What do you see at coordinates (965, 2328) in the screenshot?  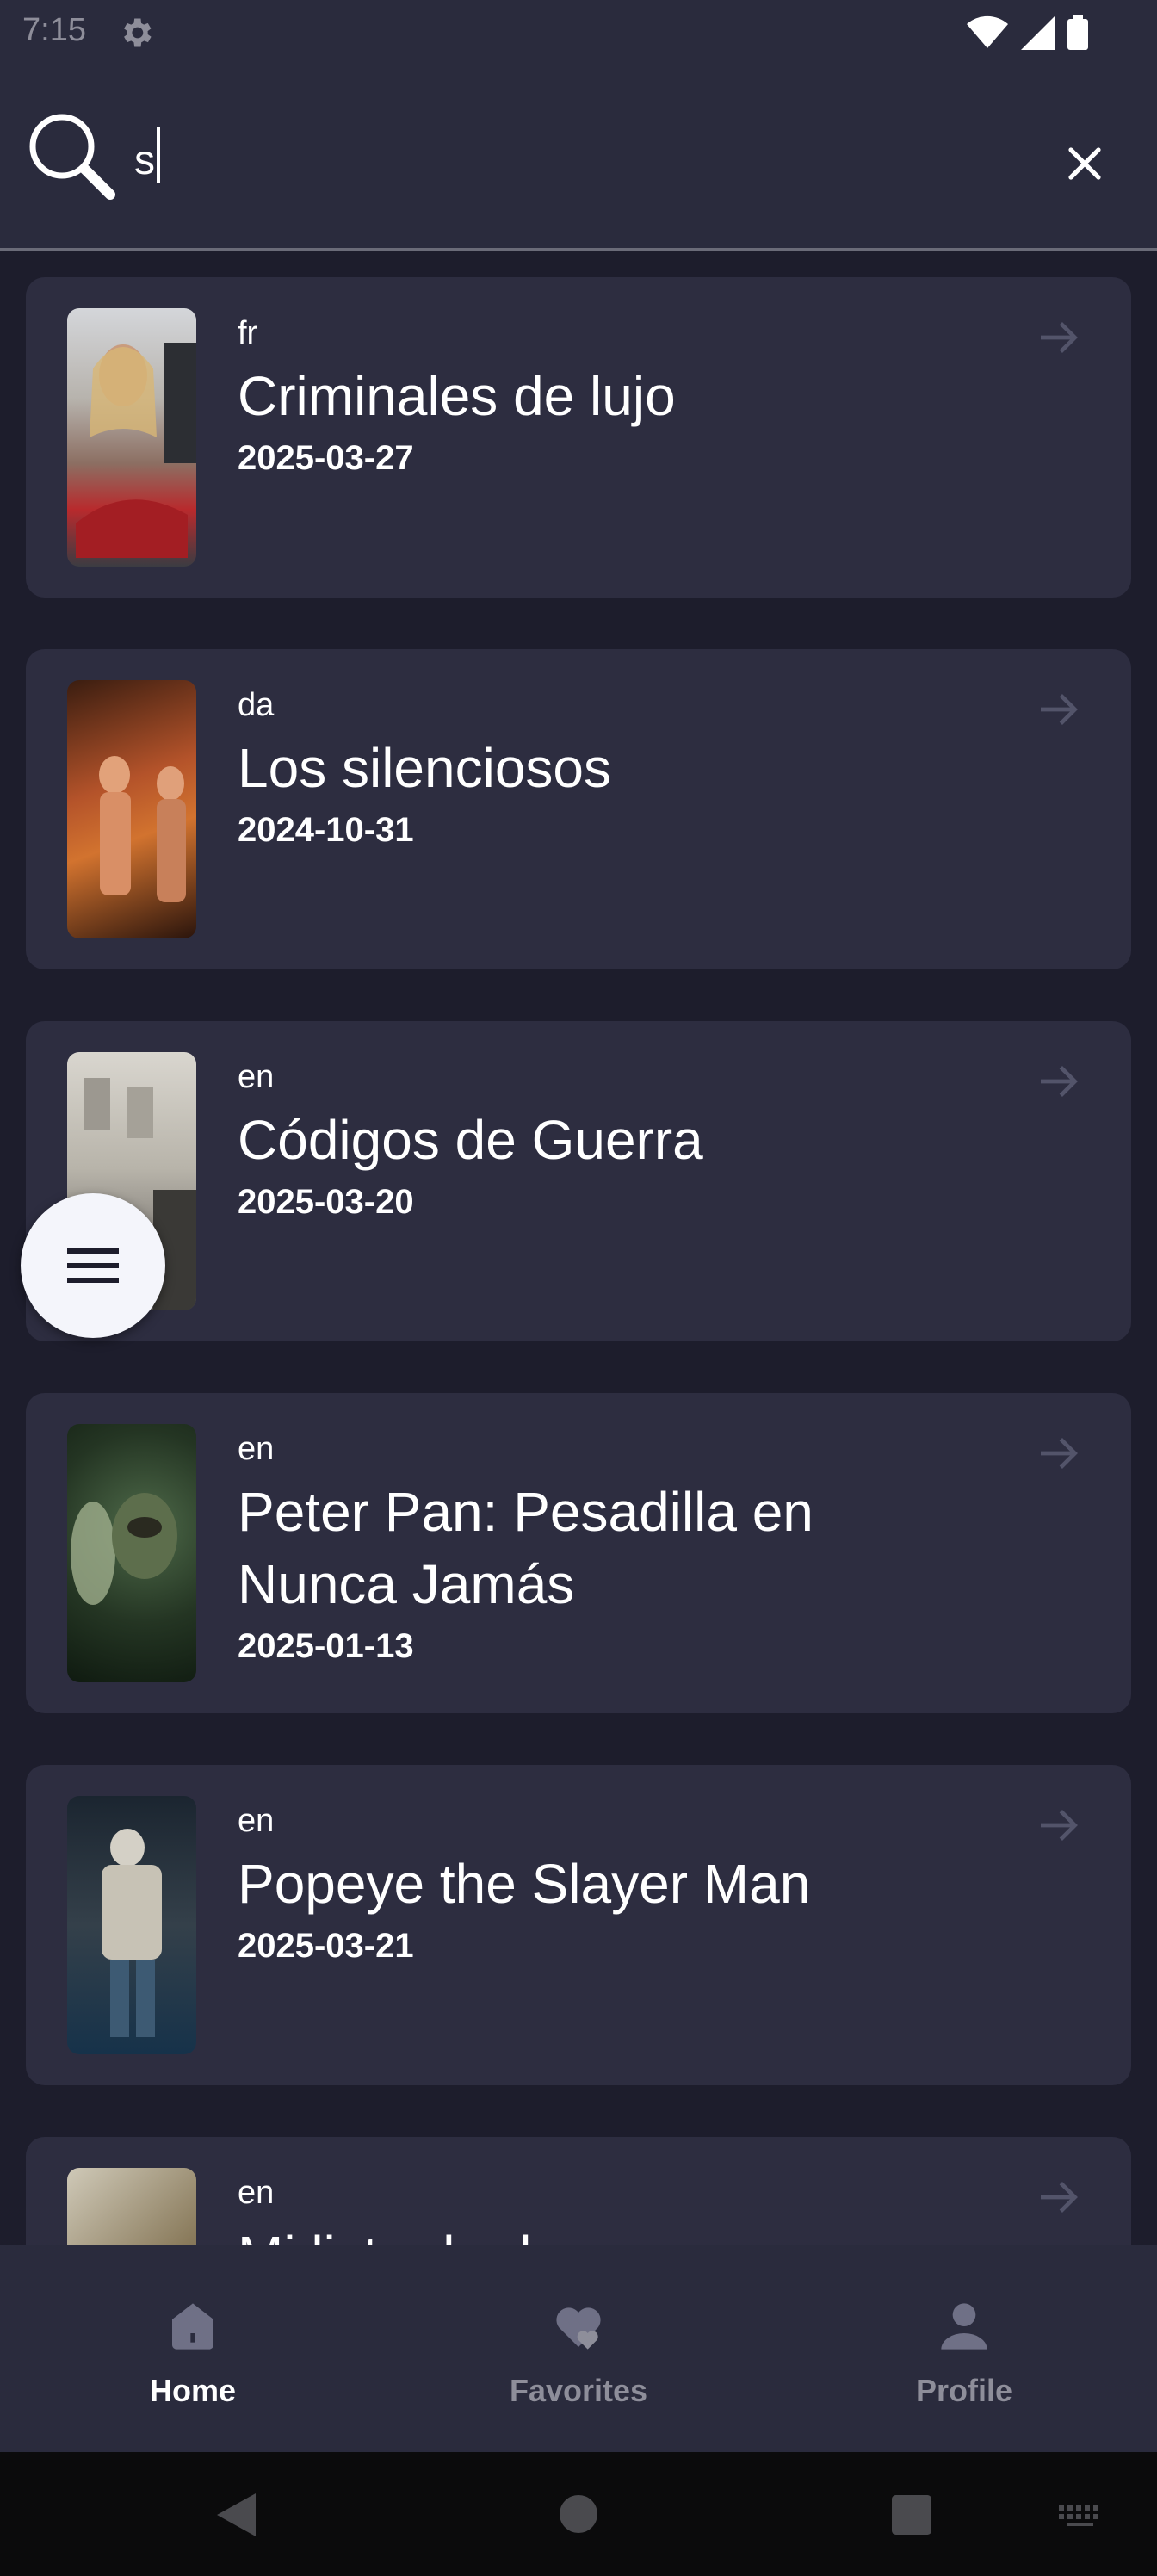 I see `person-icon` at bounding box center [965, 2328].